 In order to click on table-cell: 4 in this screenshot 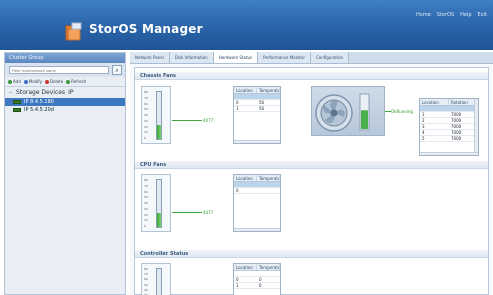, I will do `click(423, 132)`.